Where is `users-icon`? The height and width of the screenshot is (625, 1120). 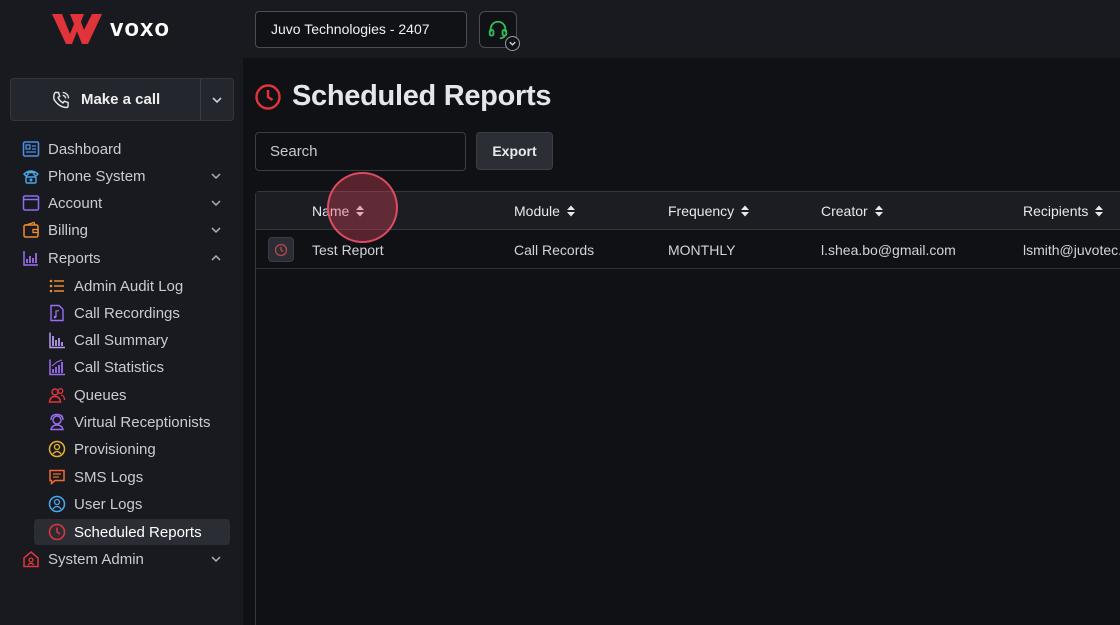
users-icon is located at coordinates (57, 395).